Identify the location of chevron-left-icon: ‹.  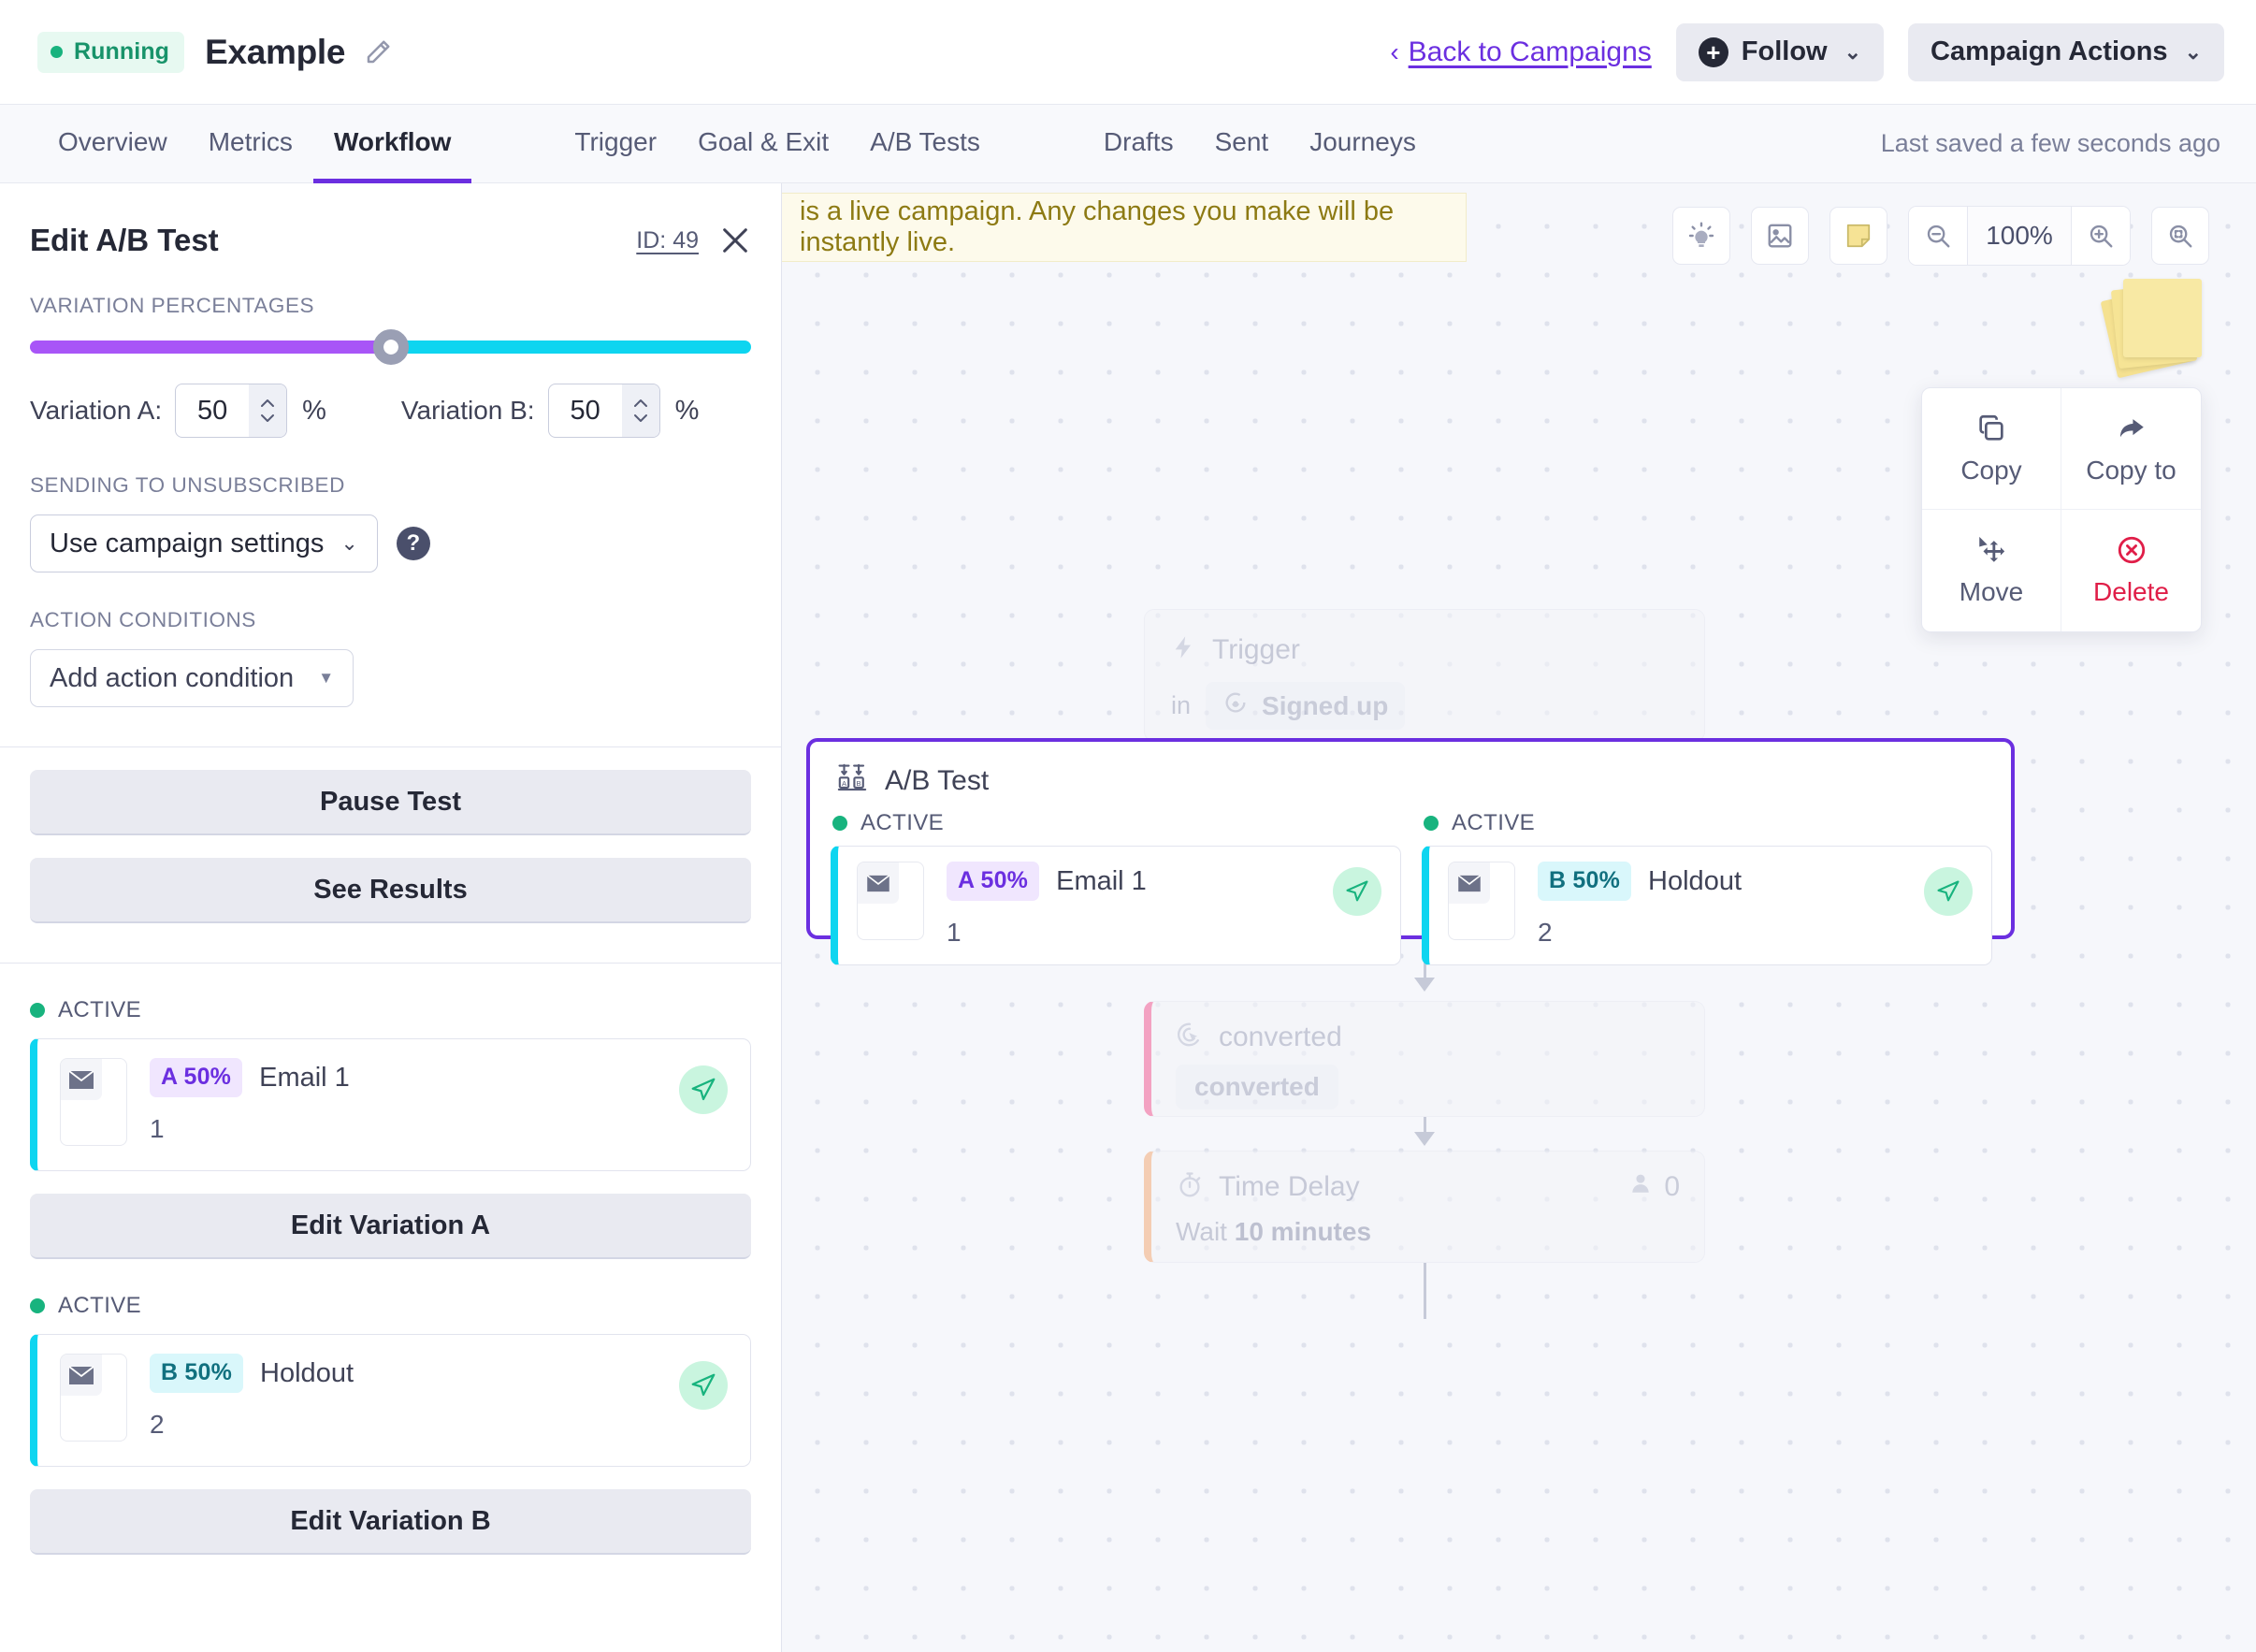
(1394, 51).